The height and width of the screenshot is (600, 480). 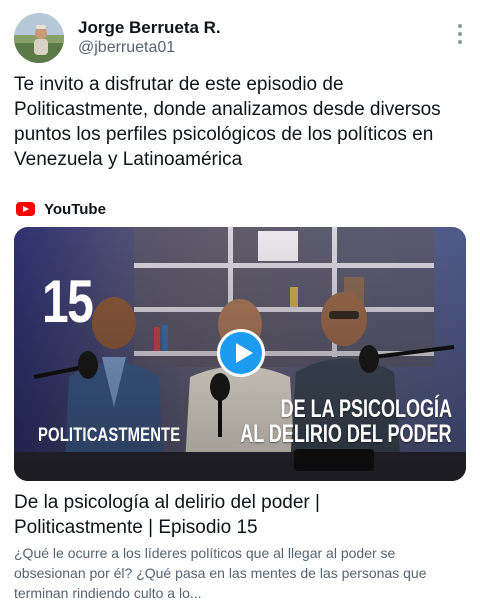 What do you see at coordinates (25, 209) in the screenshot?
I see `youtube-logo-icon` at bounding box center [25, 209].